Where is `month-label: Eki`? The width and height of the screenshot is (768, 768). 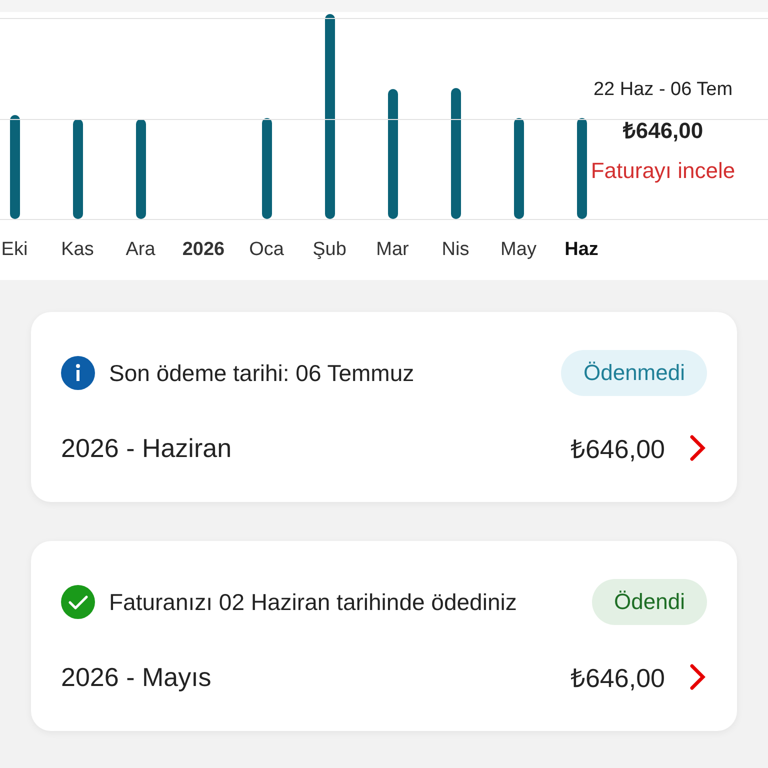
month-label: Eki is located at coordinates (14, 250).